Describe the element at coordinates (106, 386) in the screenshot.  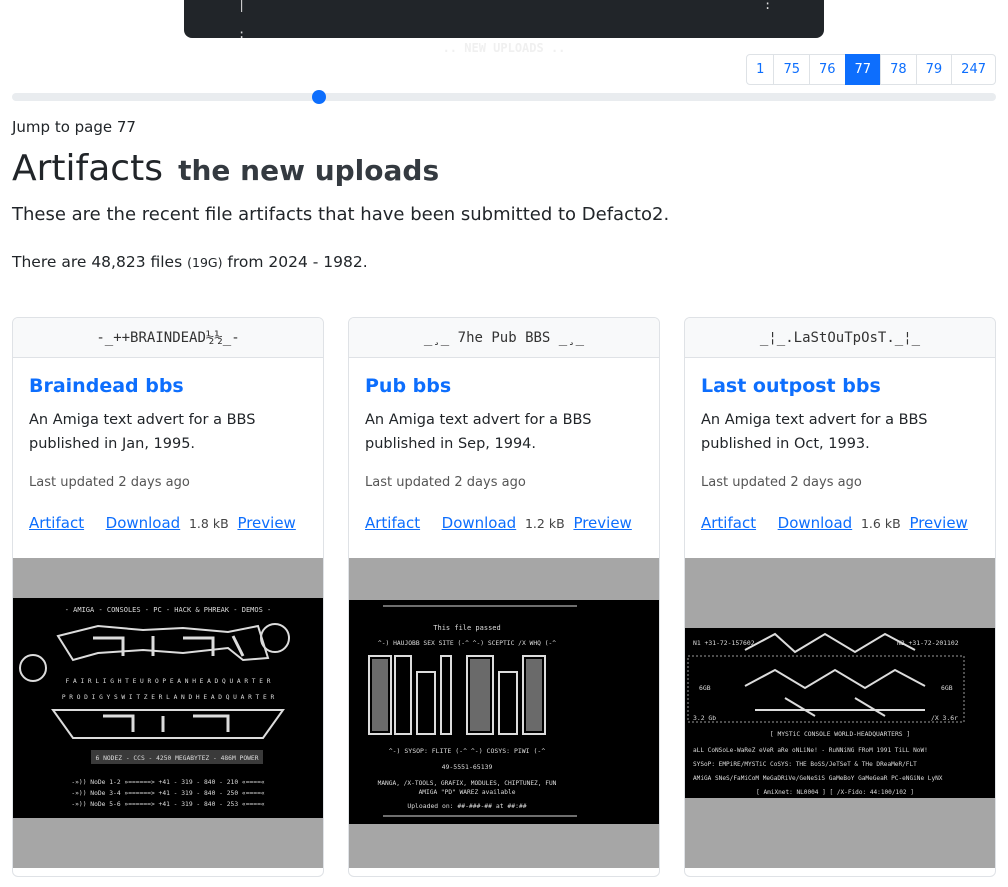
I see `card-title-link: Braindead bbs` at that location.